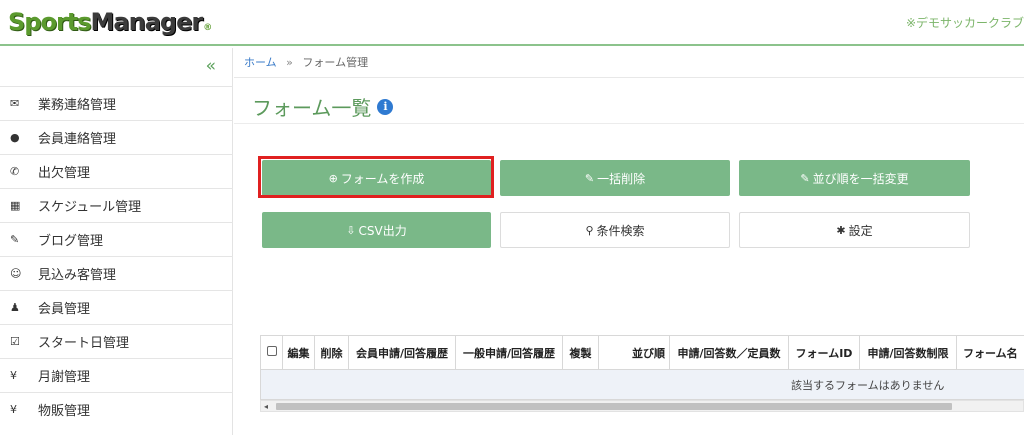  Describe the element at coordinates (621, 178) in the screenshot. I see `bulk-delete-label: 一括削除` at that location.